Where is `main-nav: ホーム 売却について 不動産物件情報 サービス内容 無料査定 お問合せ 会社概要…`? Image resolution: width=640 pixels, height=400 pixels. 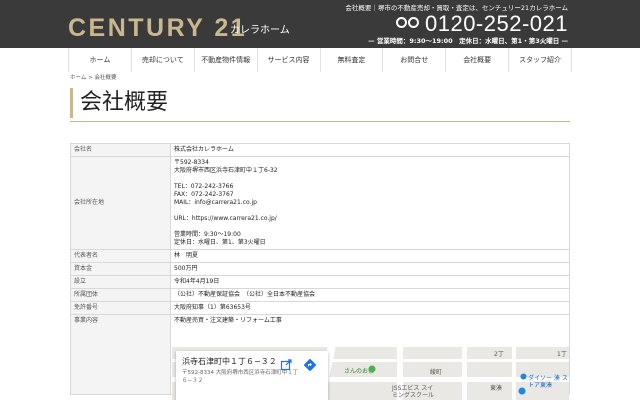
main-nav: ホーム 売却について 不動産物件情報 サービス内容 無料査定 お問合せ 会社概要… is located at coordinates (320, 60).